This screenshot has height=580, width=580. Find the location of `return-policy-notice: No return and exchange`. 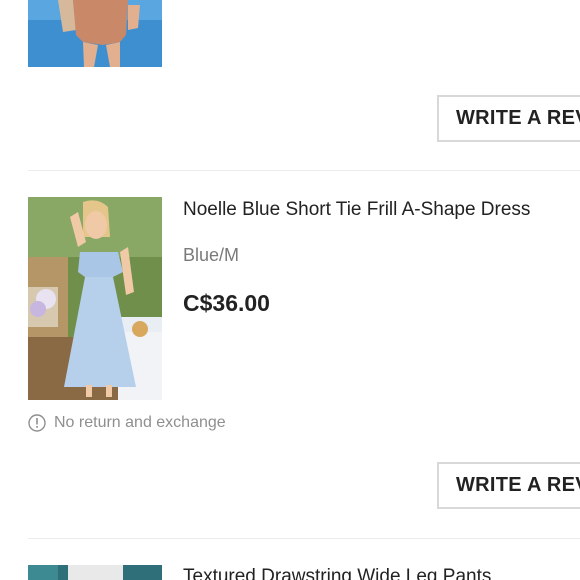

return-policy-notice: No return and exchange is located at coordinates (127, 423).